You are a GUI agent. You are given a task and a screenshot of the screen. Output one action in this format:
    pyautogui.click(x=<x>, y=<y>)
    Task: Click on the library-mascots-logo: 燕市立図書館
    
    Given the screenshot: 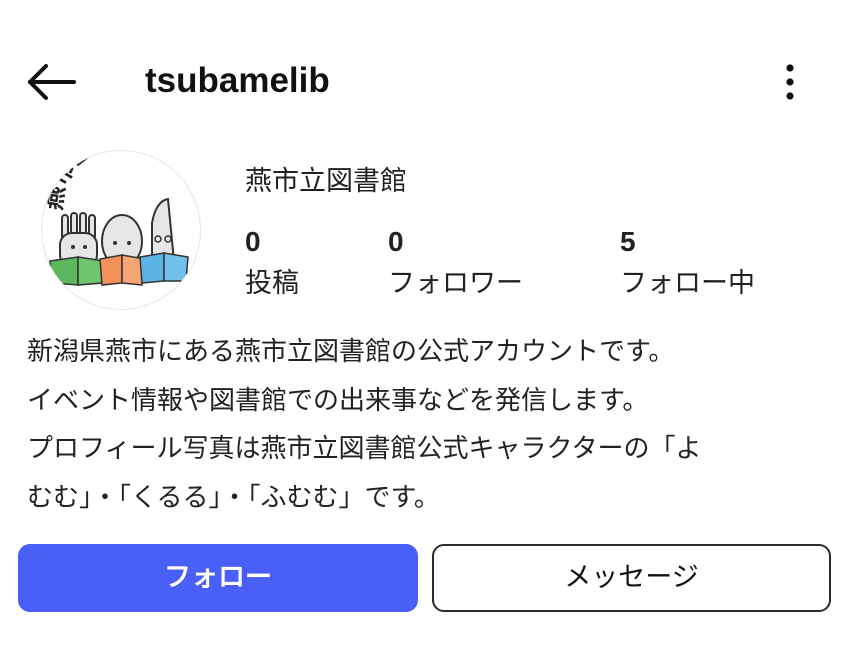 What is the action you would take?
    pyautogui.click(x=115, y=218)
    